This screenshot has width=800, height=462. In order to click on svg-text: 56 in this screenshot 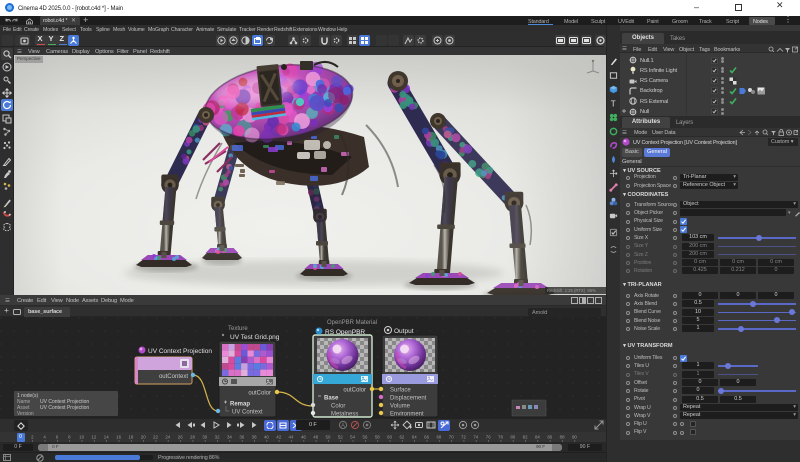, I will do `click(365, 437)`.